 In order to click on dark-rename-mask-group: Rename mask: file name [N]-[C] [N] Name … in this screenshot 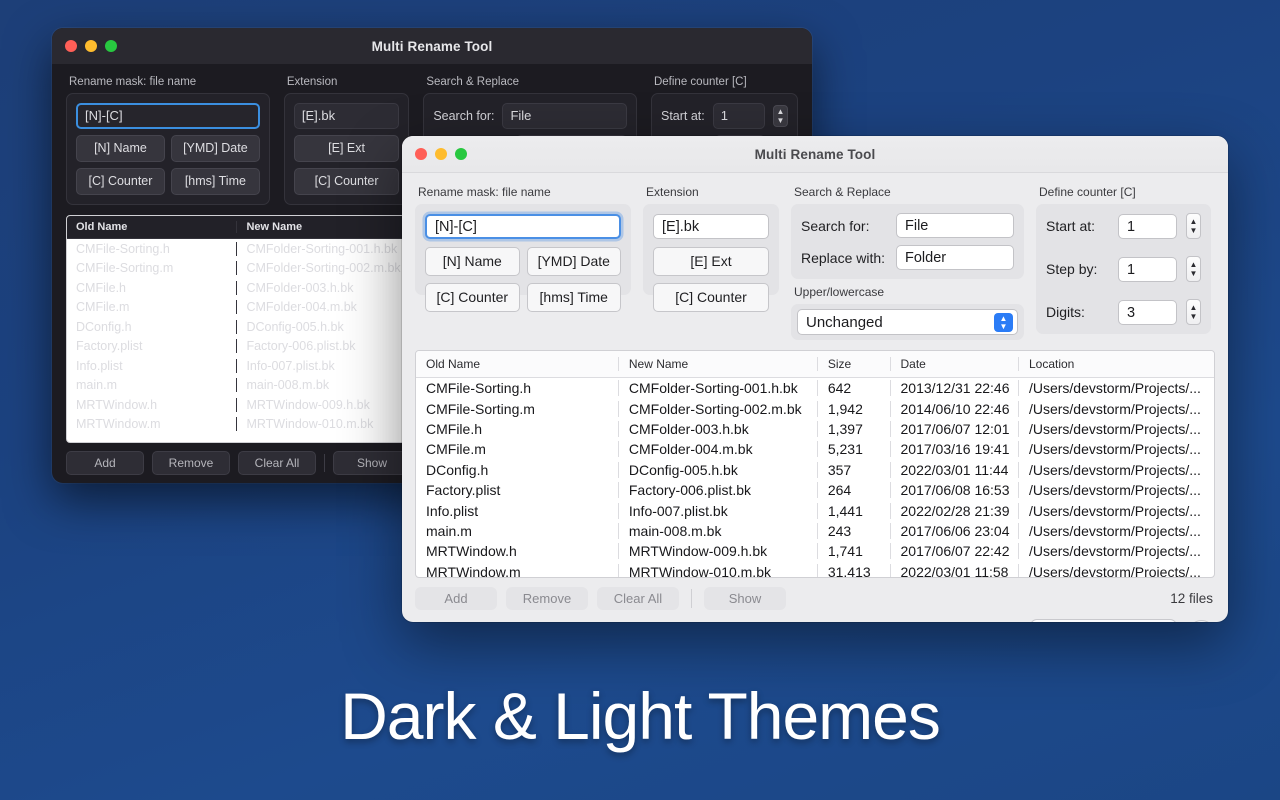, I will do `click(168, 139)`.